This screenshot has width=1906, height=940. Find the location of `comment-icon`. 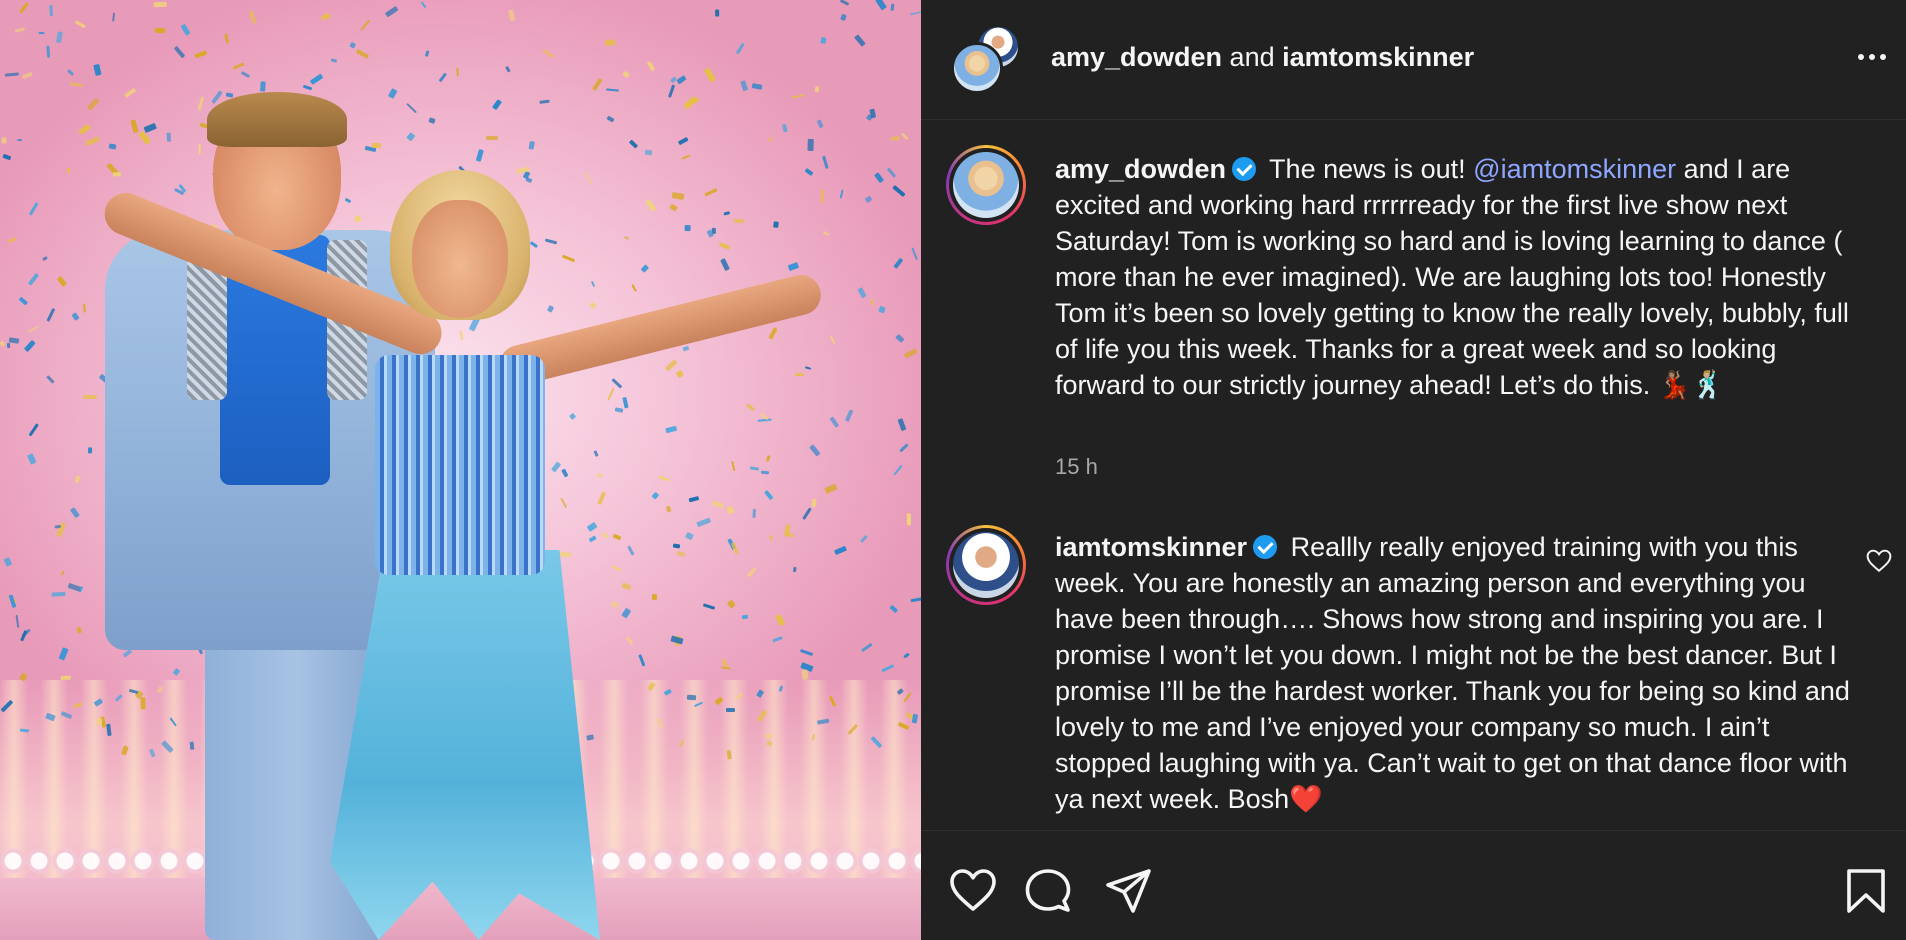

comment-icon is located at coordinates (1048, 891).